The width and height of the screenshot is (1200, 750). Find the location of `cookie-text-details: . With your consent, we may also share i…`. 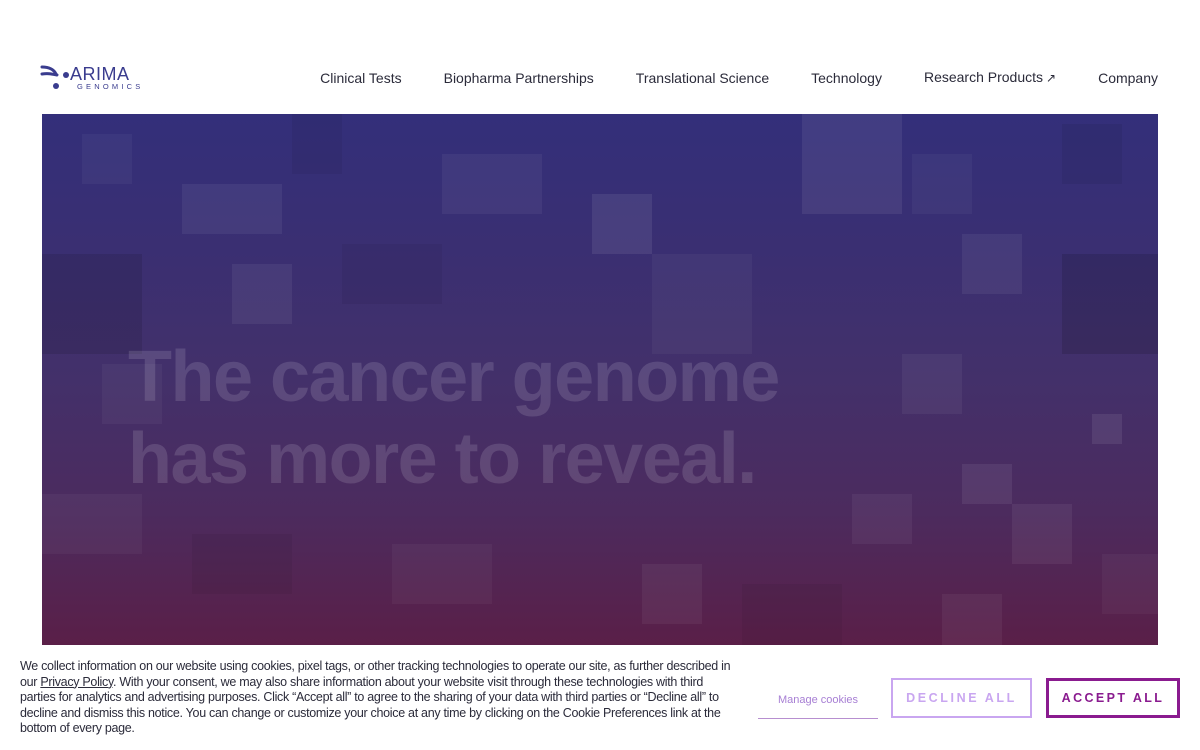

cookie-text-details: . With your consent, we may also share i… is located at coordinates (370, 705).